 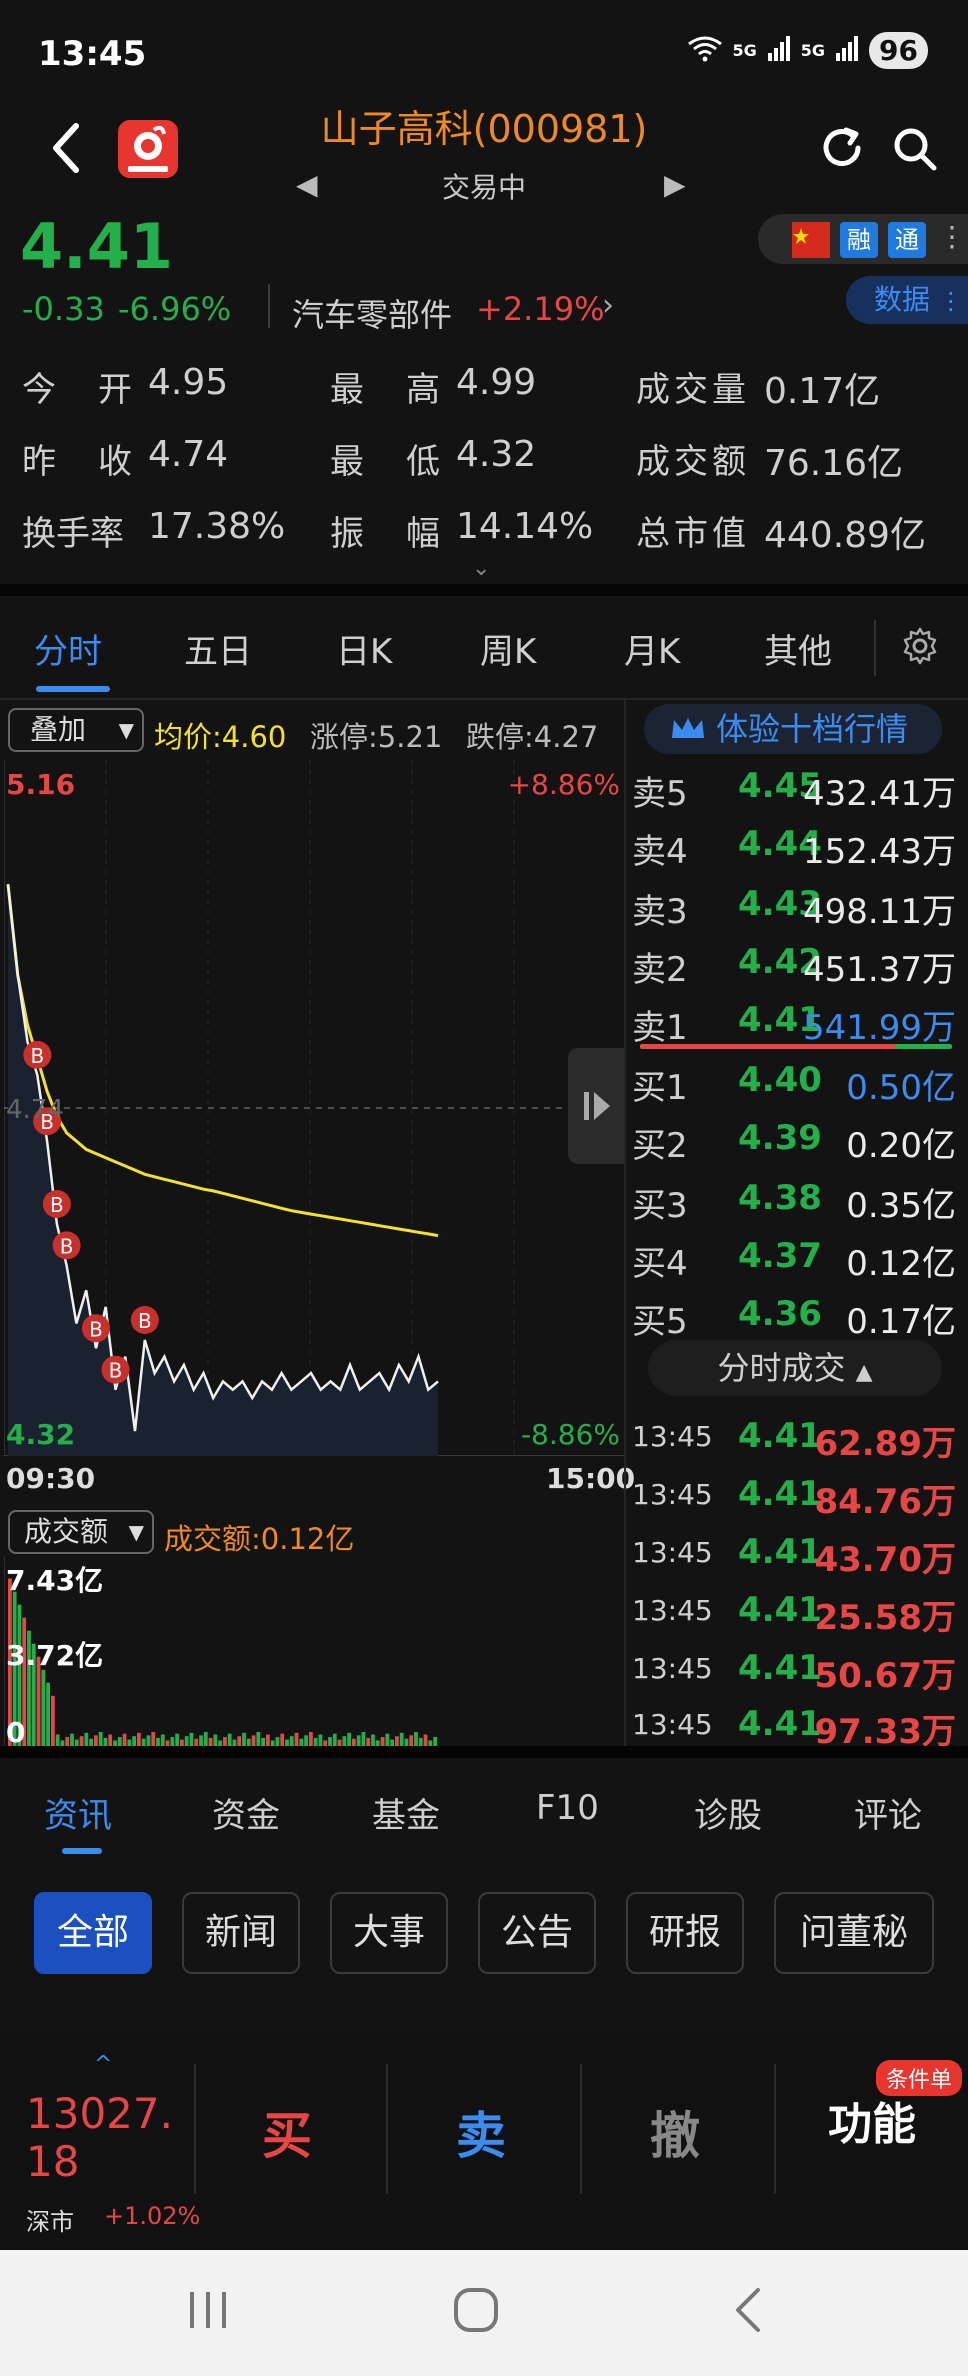 I want to click on chip-events: 大事, so click(x=389, y=1933).